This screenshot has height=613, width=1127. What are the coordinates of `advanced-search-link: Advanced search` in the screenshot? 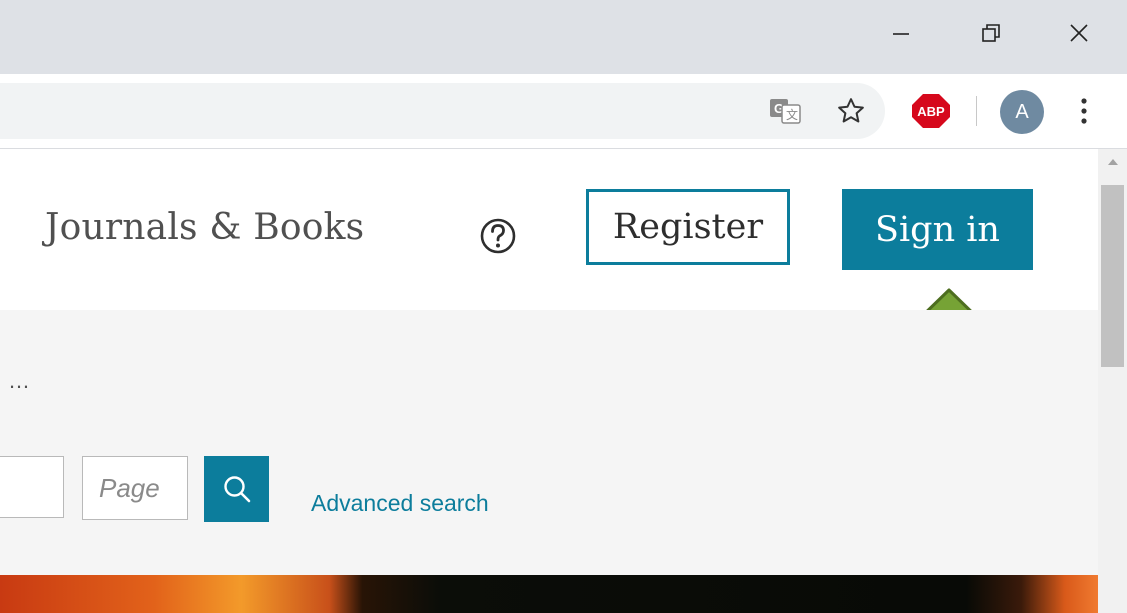 It's located at (400, 503).